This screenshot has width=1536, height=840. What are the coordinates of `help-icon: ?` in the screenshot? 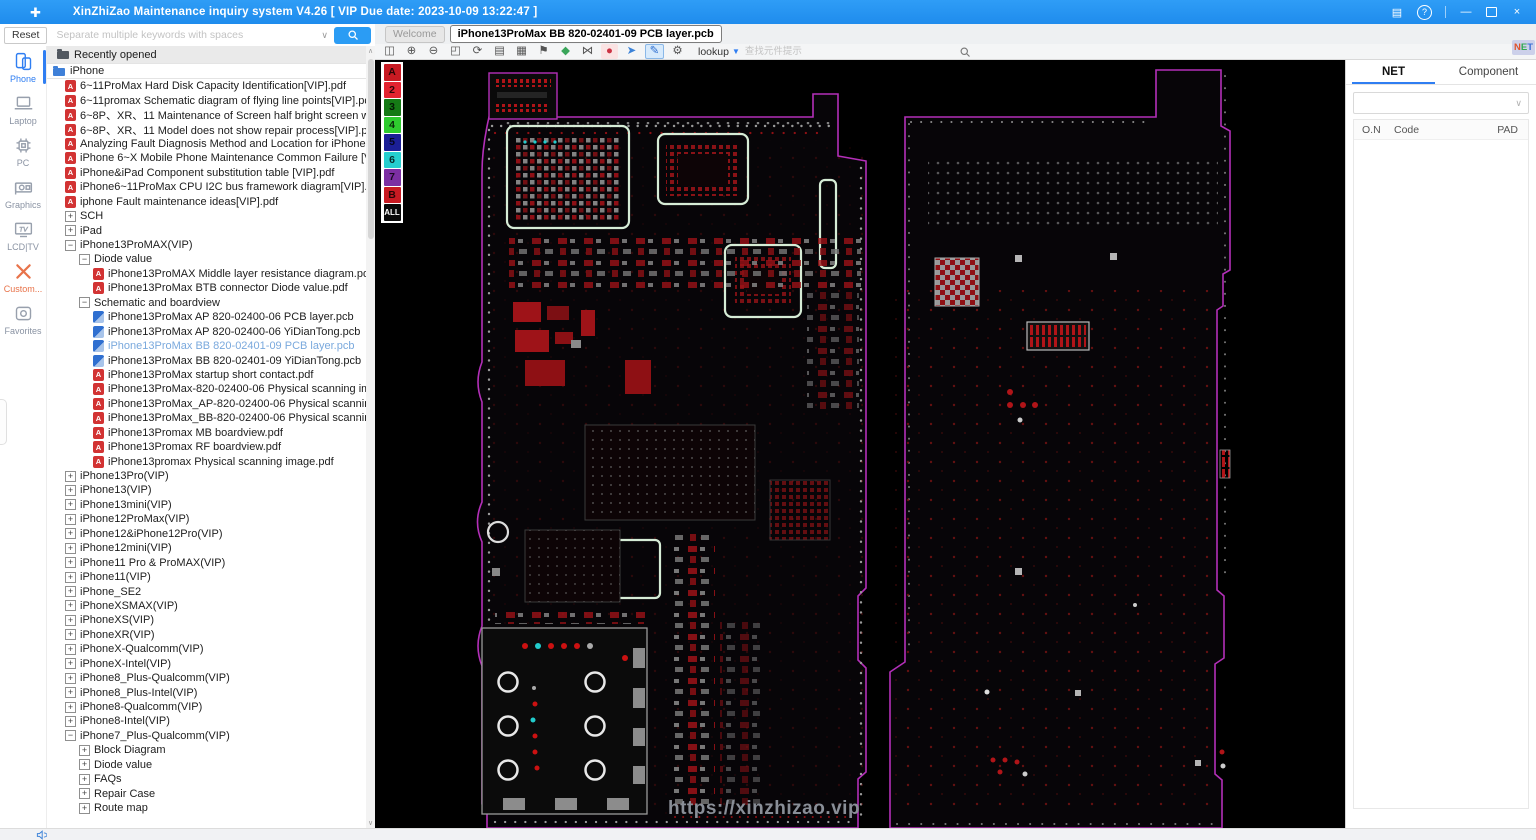 It's located at (1424, 12).